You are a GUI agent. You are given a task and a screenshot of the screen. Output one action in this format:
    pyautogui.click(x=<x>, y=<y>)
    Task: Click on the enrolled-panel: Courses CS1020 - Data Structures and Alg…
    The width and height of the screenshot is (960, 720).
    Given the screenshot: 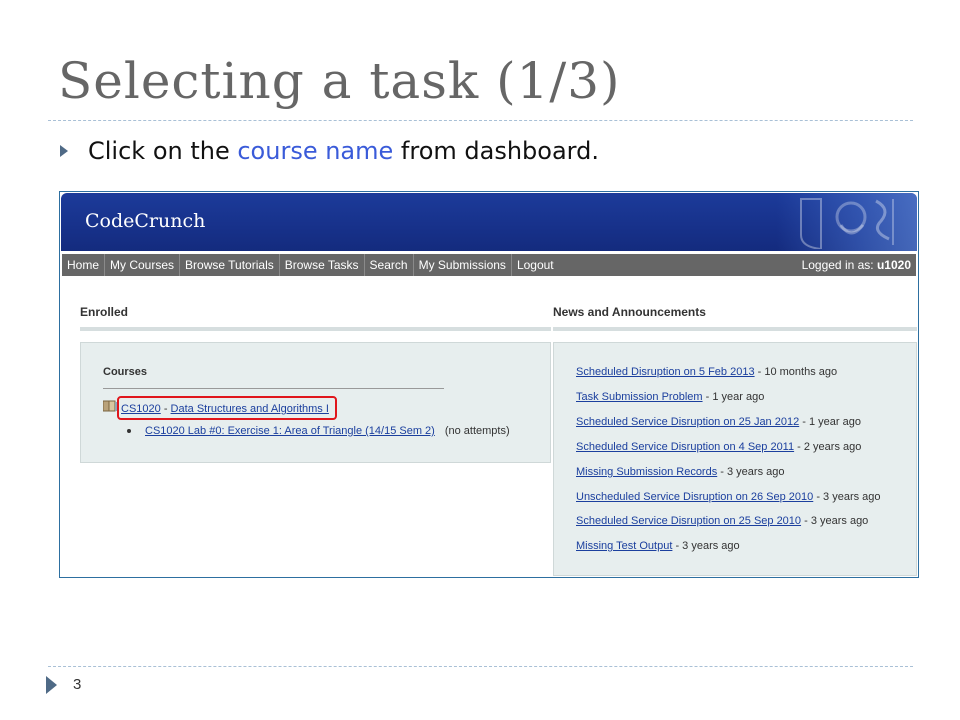 What is the action you would take?
    pyautogui.click(x=315, y=402)
    